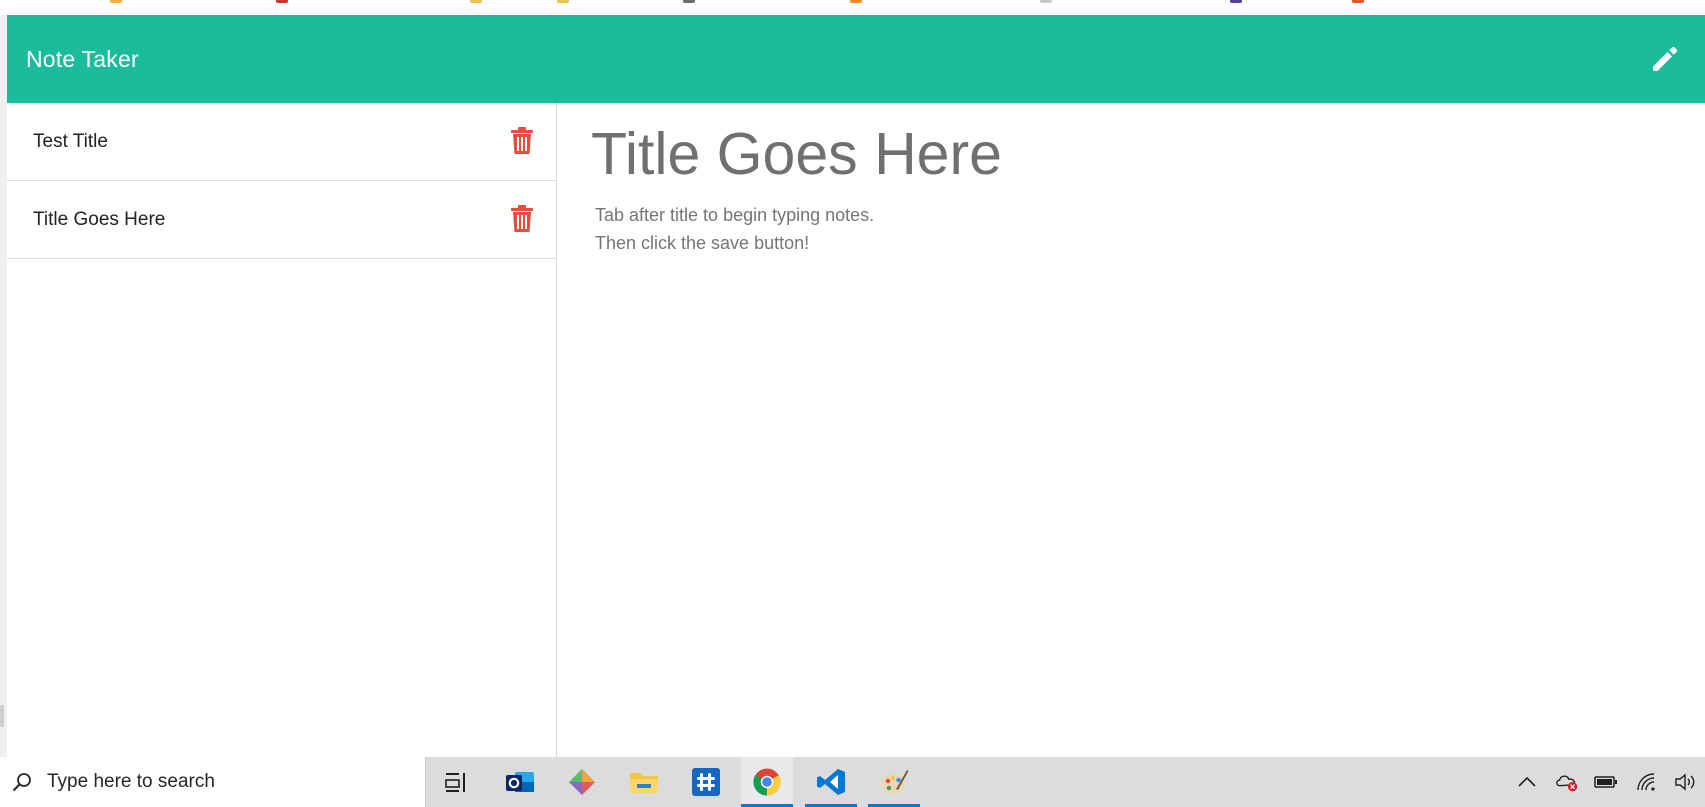 This screenshot has width=1705, height=807. What do you see at coordinates (2, 716) in the screenshot?
I see `resize-grip` at bounding box center [2, 716].